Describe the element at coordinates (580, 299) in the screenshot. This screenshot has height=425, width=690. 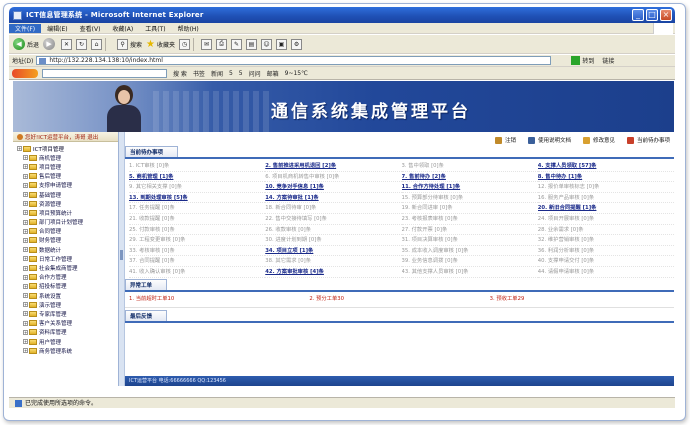
I see `work-item: 3. 预收工单29` at that location.